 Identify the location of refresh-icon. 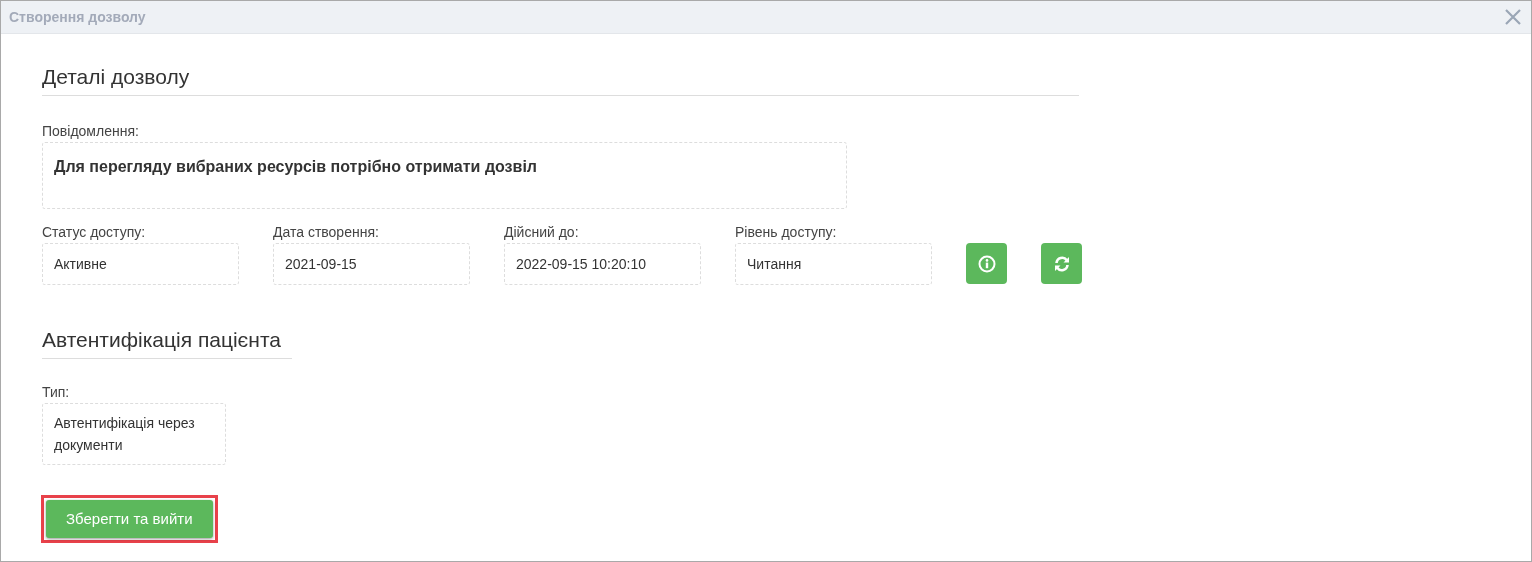
(1061, 263).